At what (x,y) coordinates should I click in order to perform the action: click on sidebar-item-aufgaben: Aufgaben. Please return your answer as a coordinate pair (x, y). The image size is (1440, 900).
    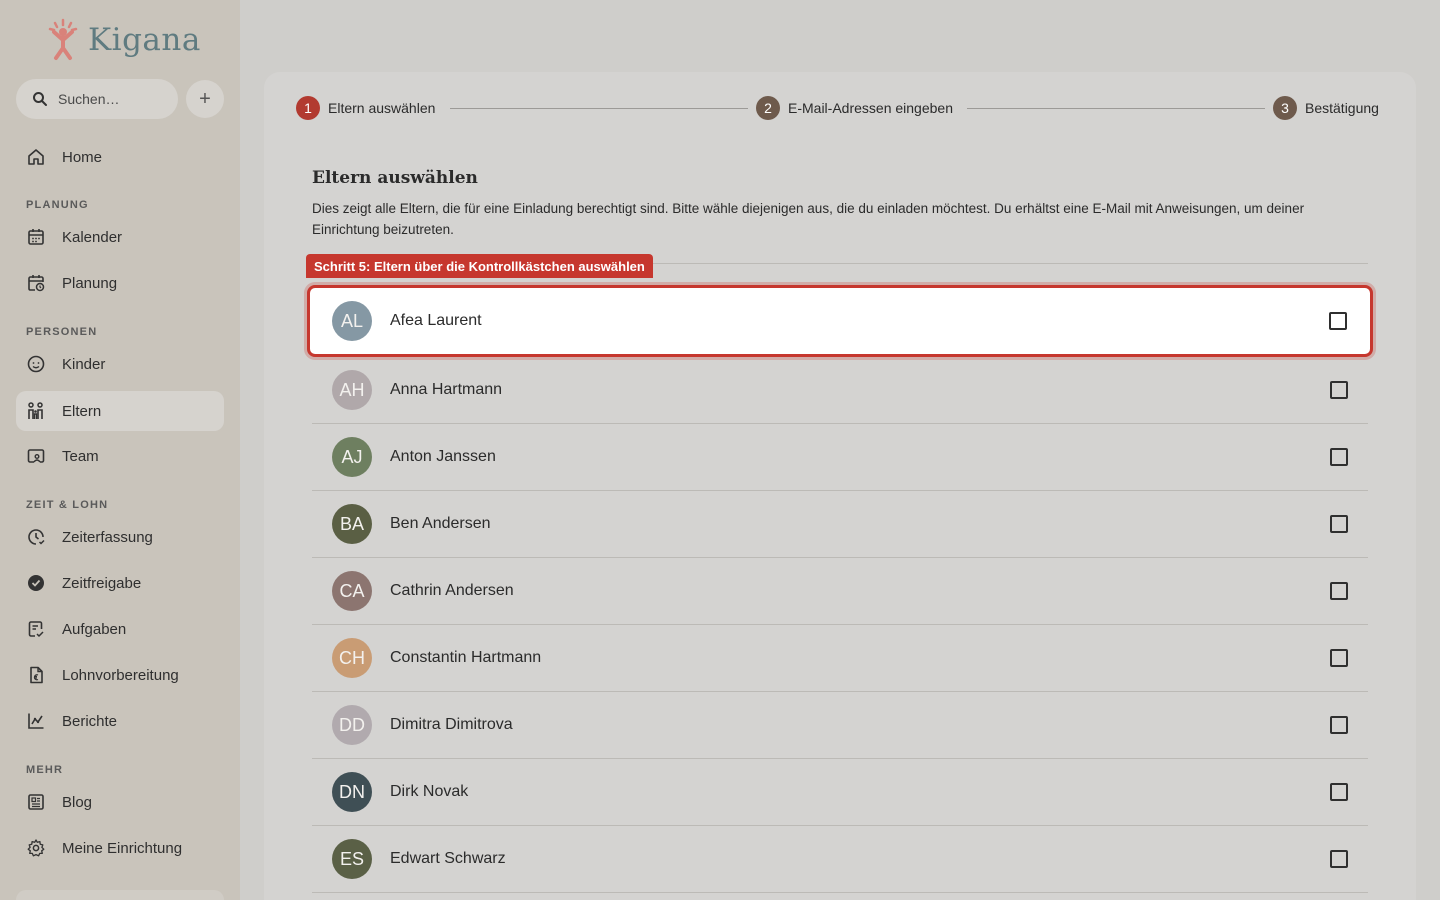
    Looking at the image, I should click on (120, 629).